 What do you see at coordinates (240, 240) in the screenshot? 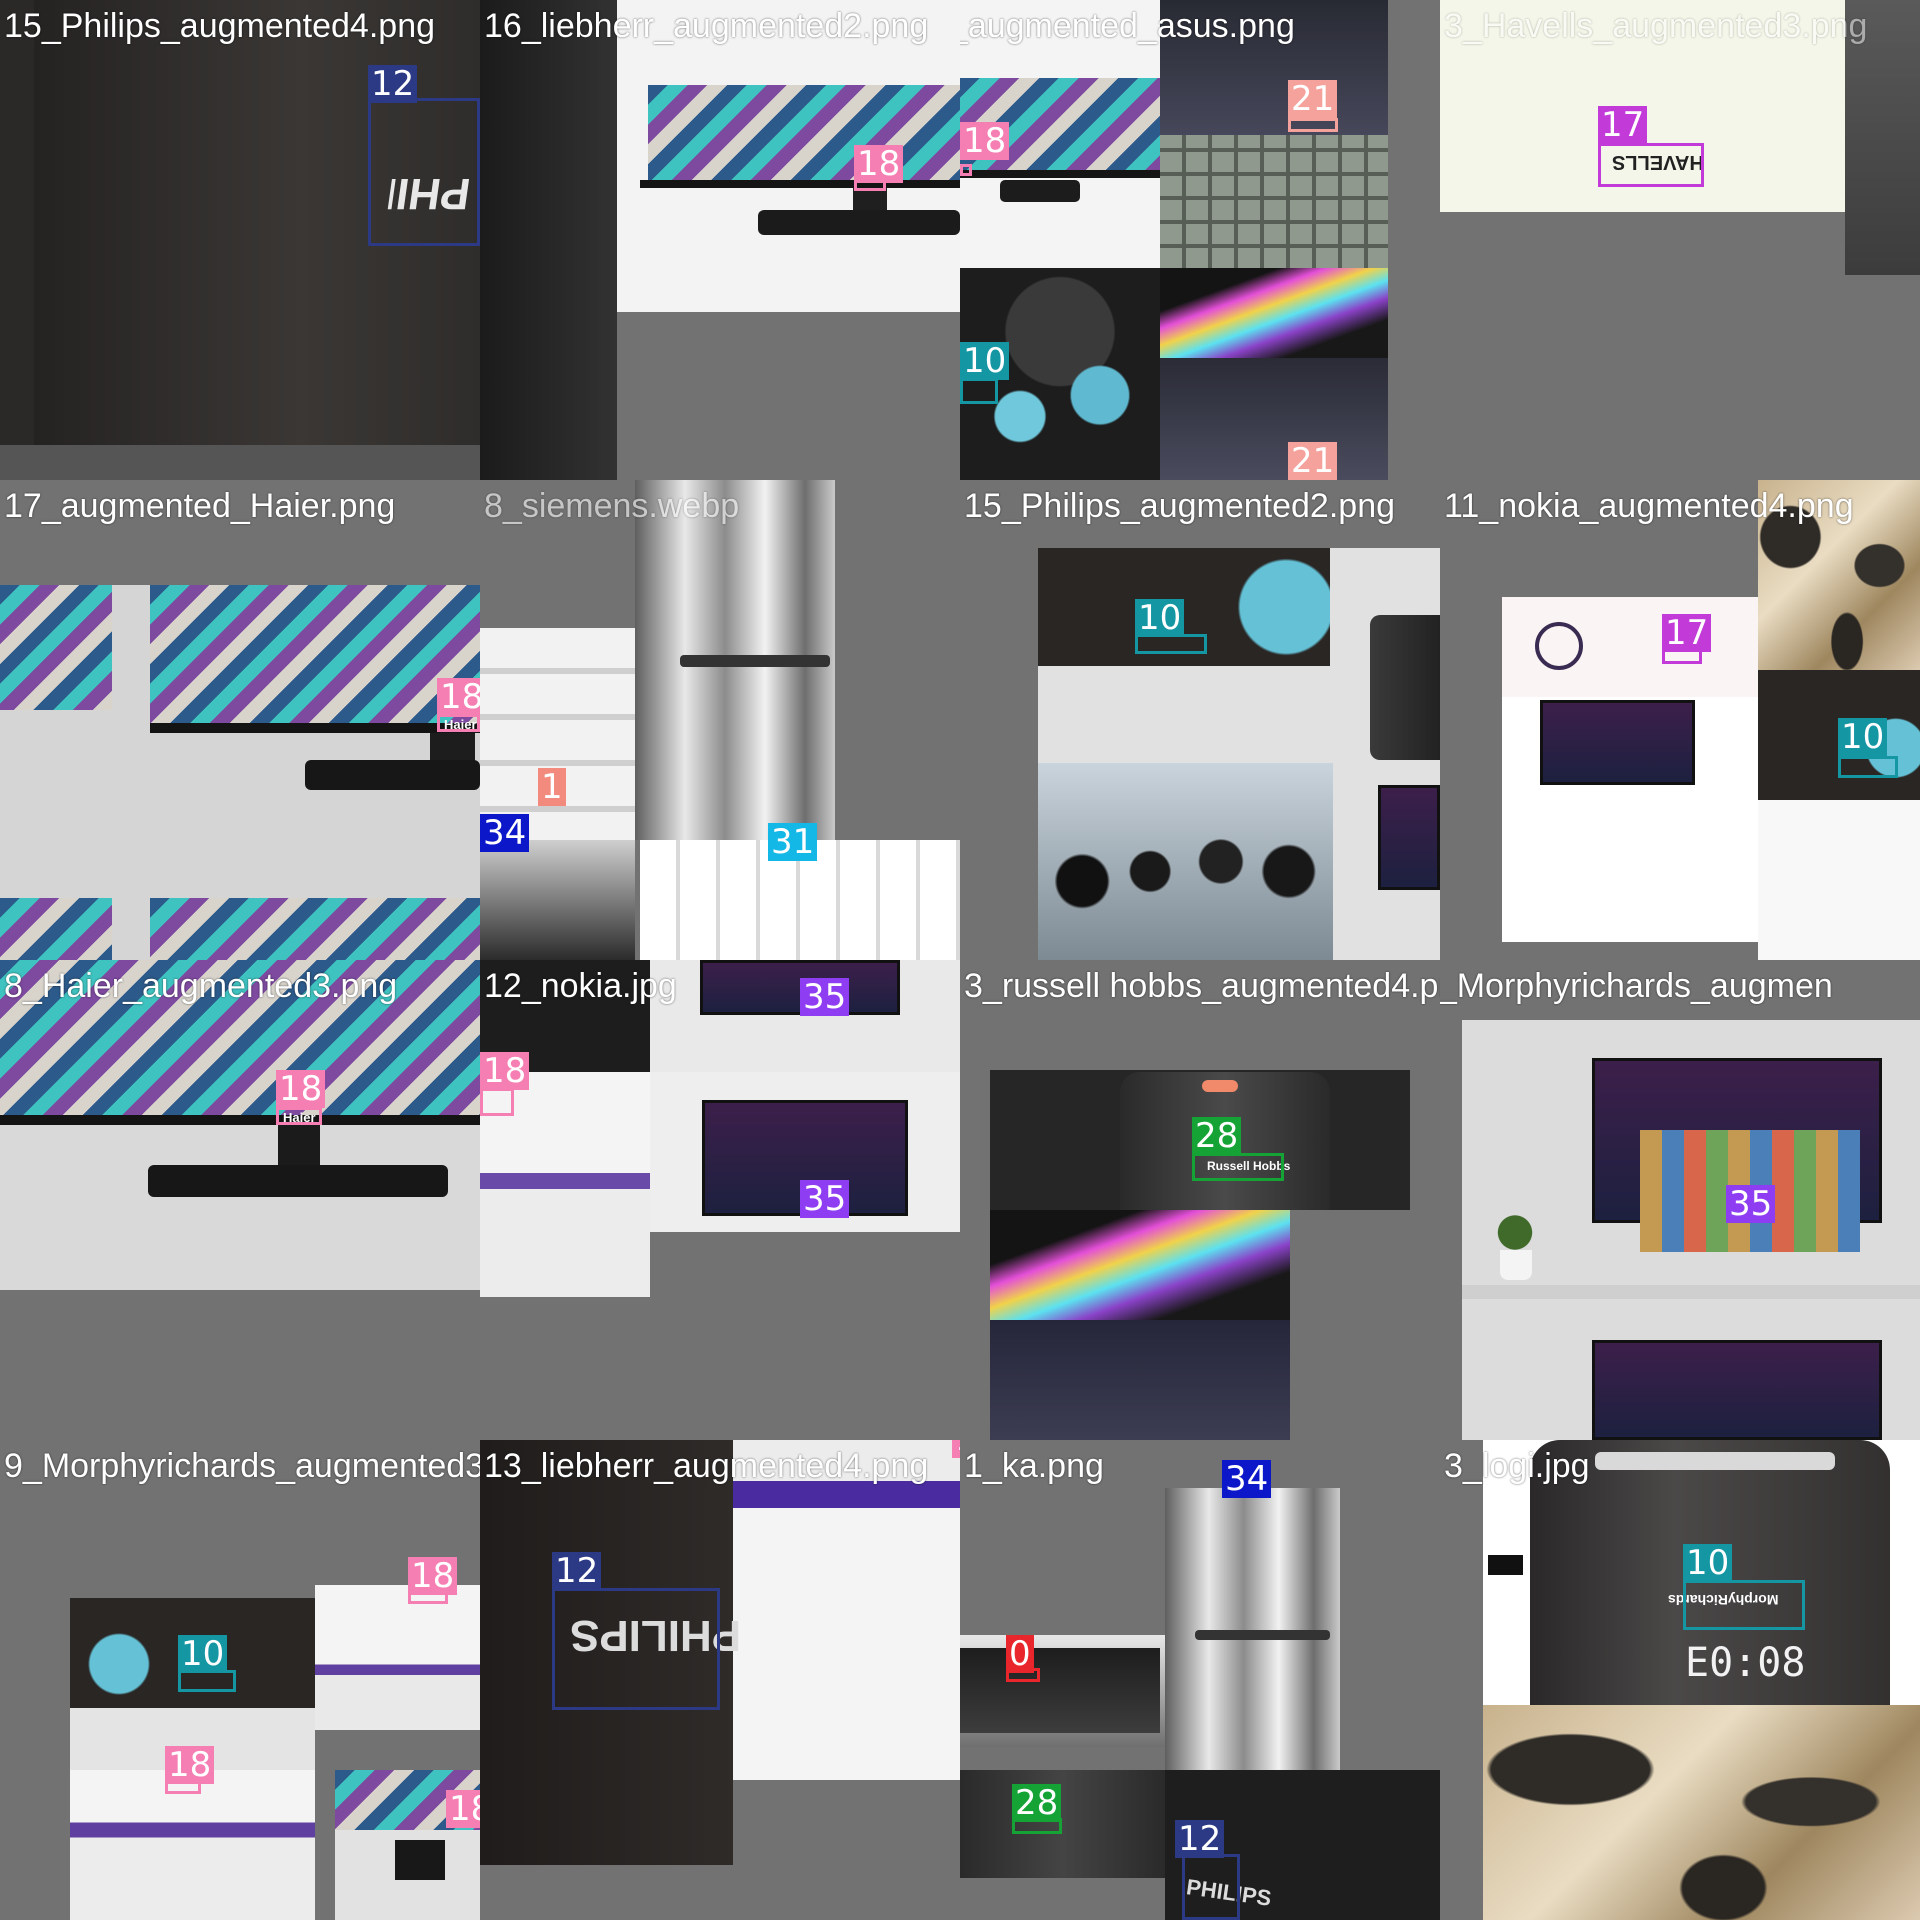
I see `mosaic-tile: PHILIPS 12 15_Philips_augmented4.png` at bounding box center [240, 240].